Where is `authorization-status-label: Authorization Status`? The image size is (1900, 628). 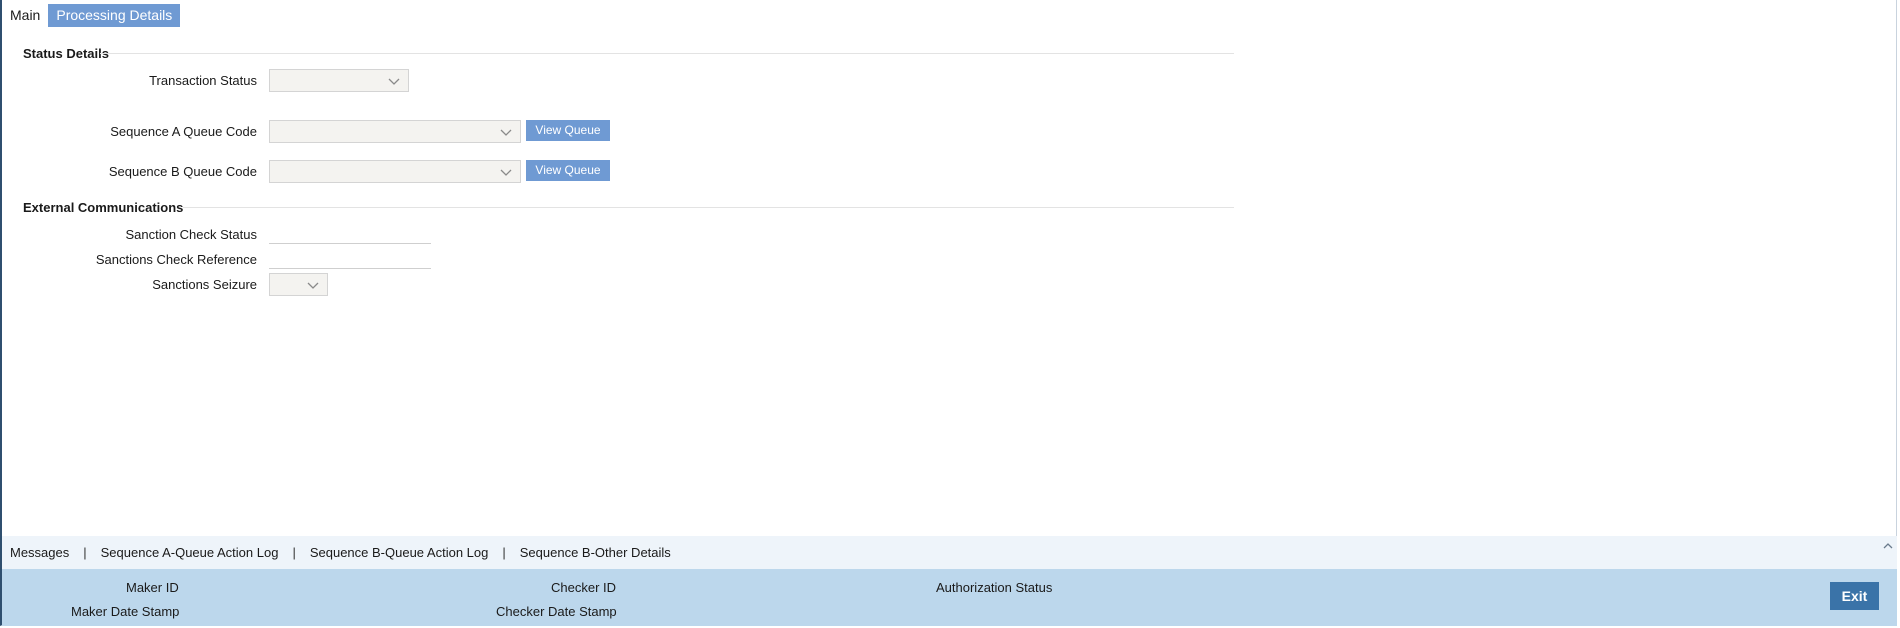
authorization-status-label: Authorization Status is located at coordinates (994, 587).